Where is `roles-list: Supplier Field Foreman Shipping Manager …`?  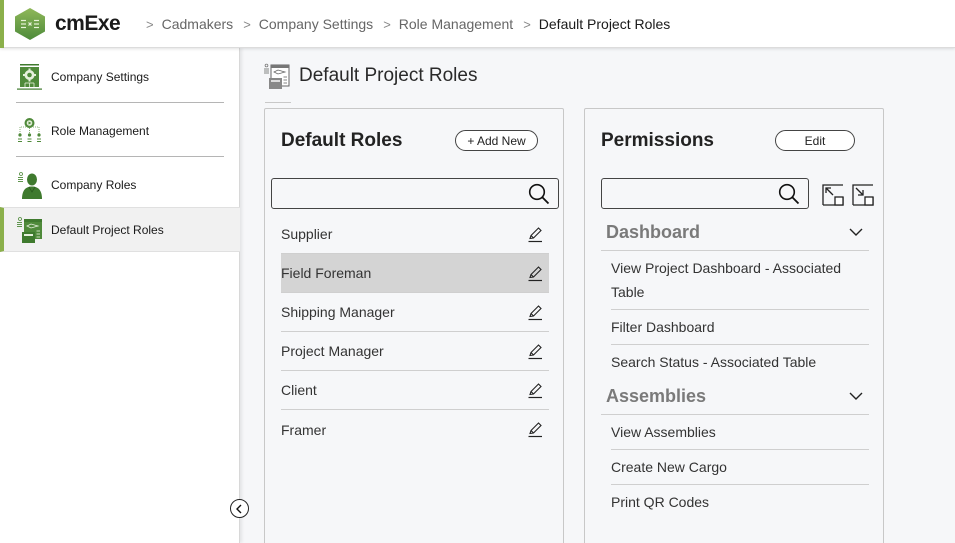 roles-list: Supplier Field Foreman Shipping Manager … is located at coordinates (415, 332).